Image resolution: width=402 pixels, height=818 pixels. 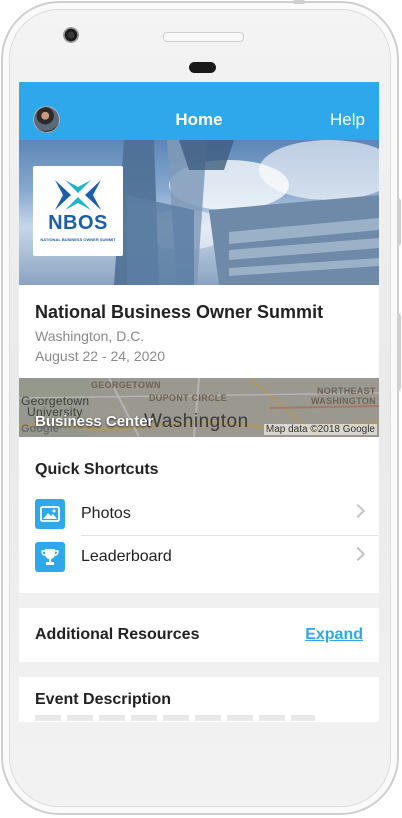 I want to click on event-description-title: Event Description, so click(x=103, y=699).